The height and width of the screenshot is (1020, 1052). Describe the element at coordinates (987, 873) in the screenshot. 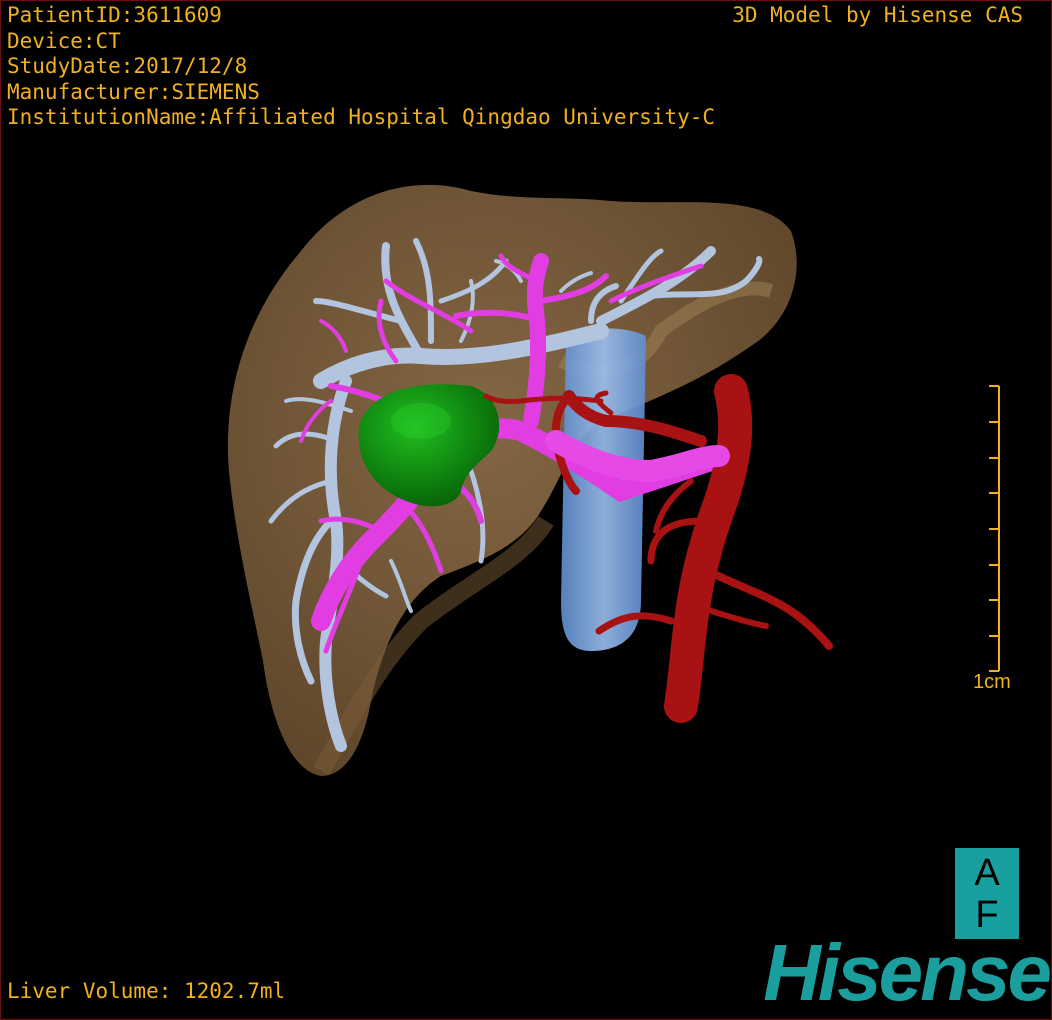

I see `orientation-anterior-label: A` at that location.